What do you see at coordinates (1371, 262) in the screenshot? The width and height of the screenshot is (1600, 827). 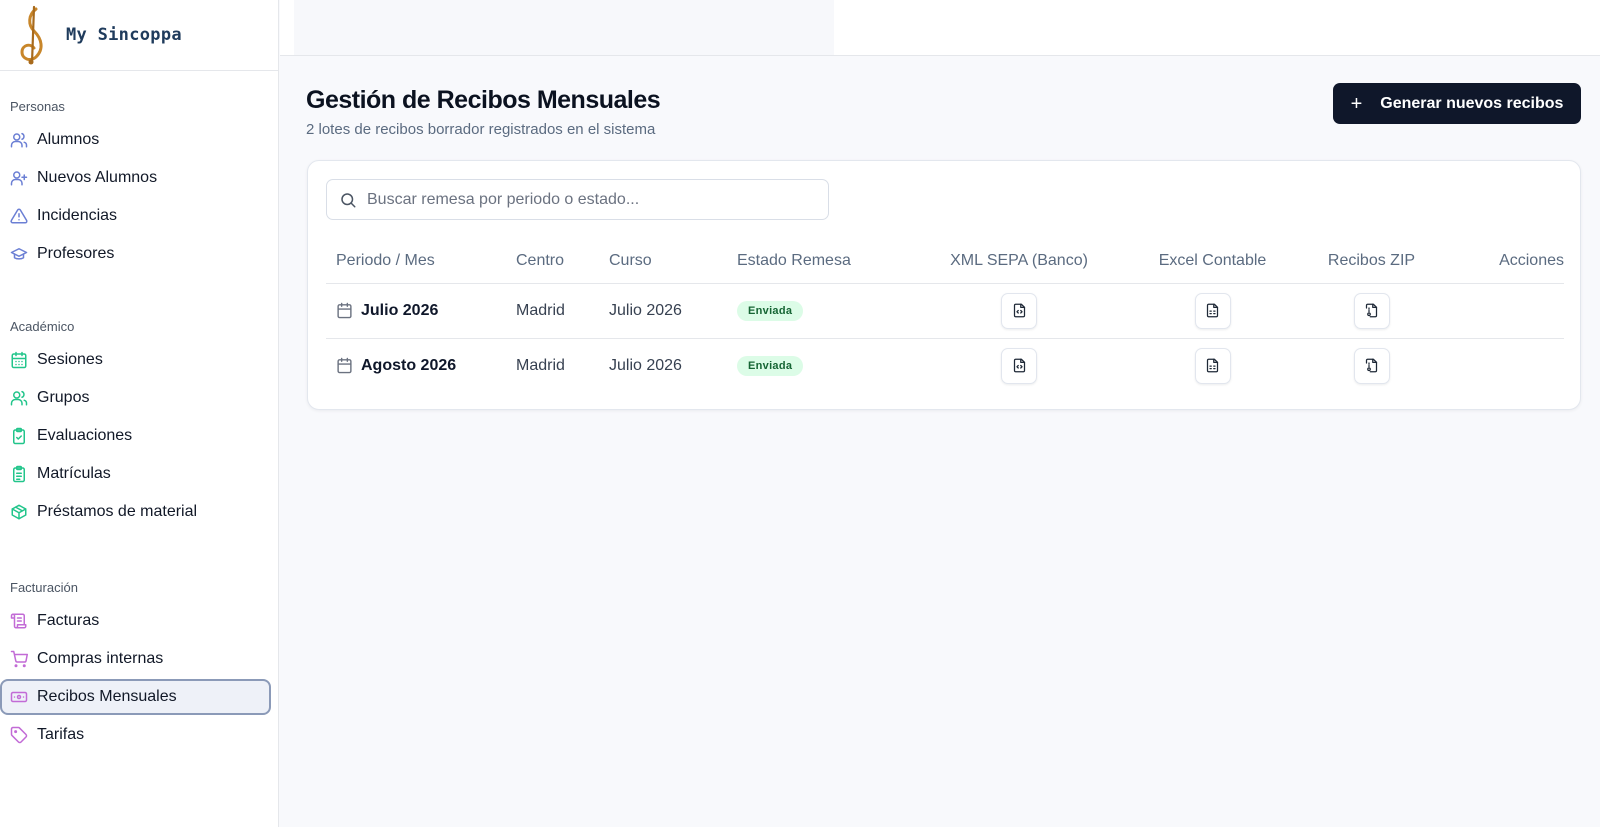 I see `column-header-zip: Recibos ZIP` at bounding box center [1371, 262].